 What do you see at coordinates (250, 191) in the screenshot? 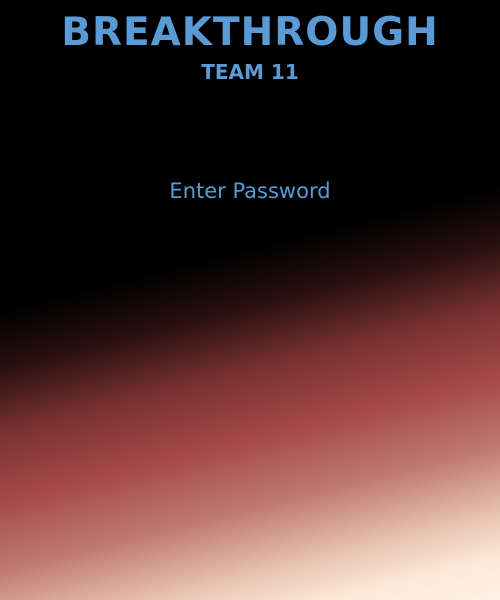
I see `password-prompt: Enter Password` at bounding box center [250, 191].